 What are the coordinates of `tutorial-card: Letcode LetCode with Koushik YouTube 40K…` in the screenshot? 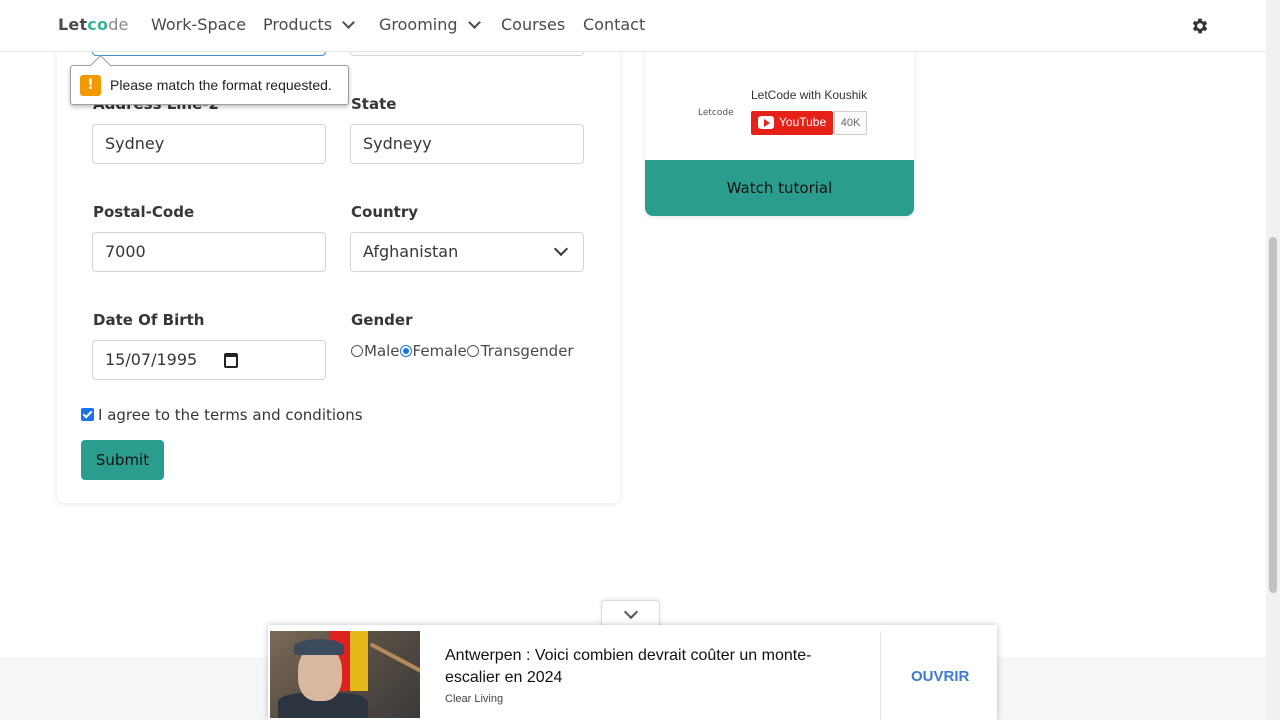 It's located at (779, 128).